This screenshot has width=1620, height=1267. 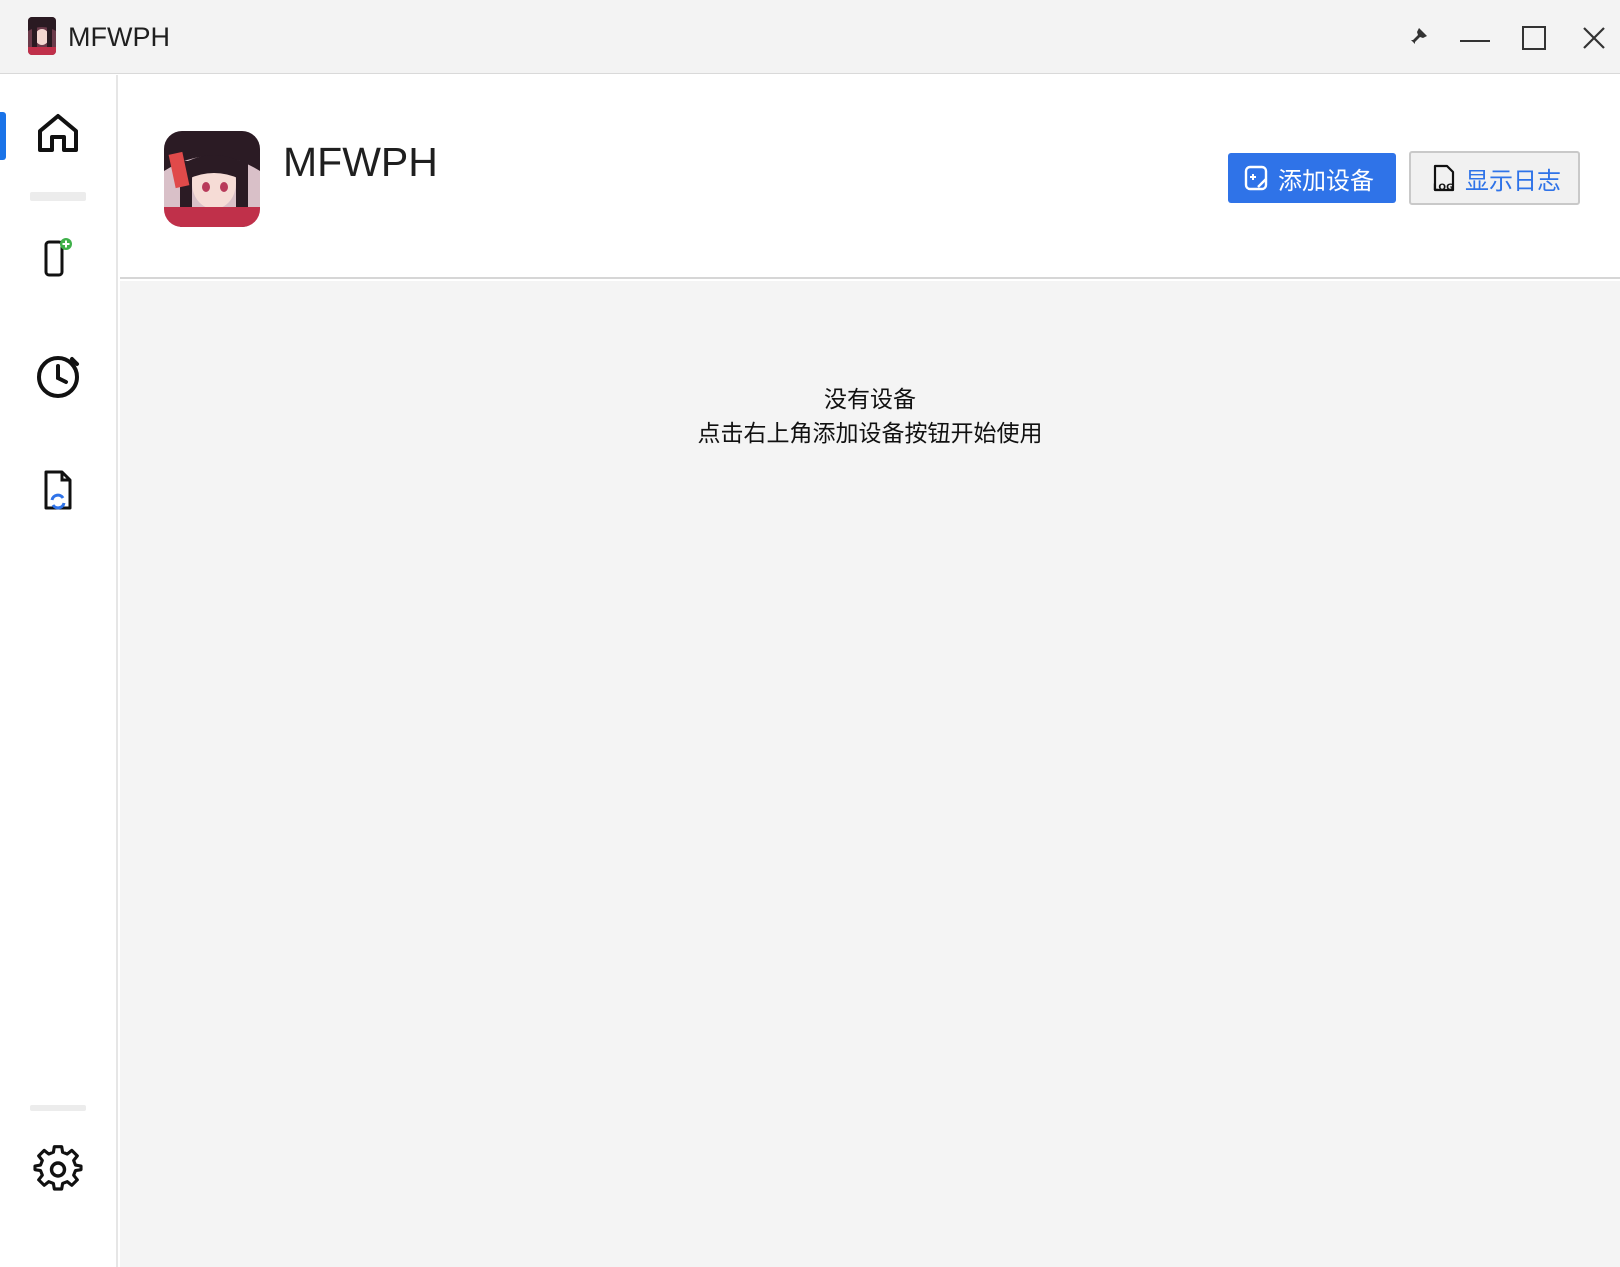 What do you see at coordinates (1443, 187) in the screenshot?
I see `svg-text: LOG` at bounding box center [1443, 187].